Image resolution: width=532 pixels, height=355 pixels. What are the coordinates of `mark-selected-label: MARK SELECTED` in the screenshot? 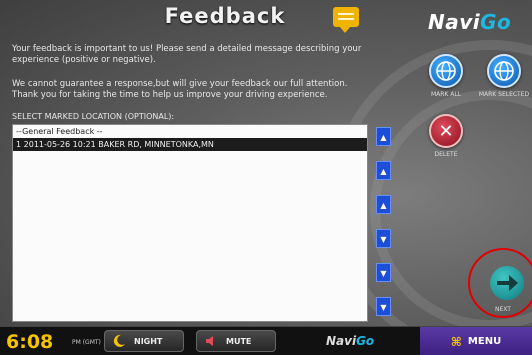 It's located at (504, 94).